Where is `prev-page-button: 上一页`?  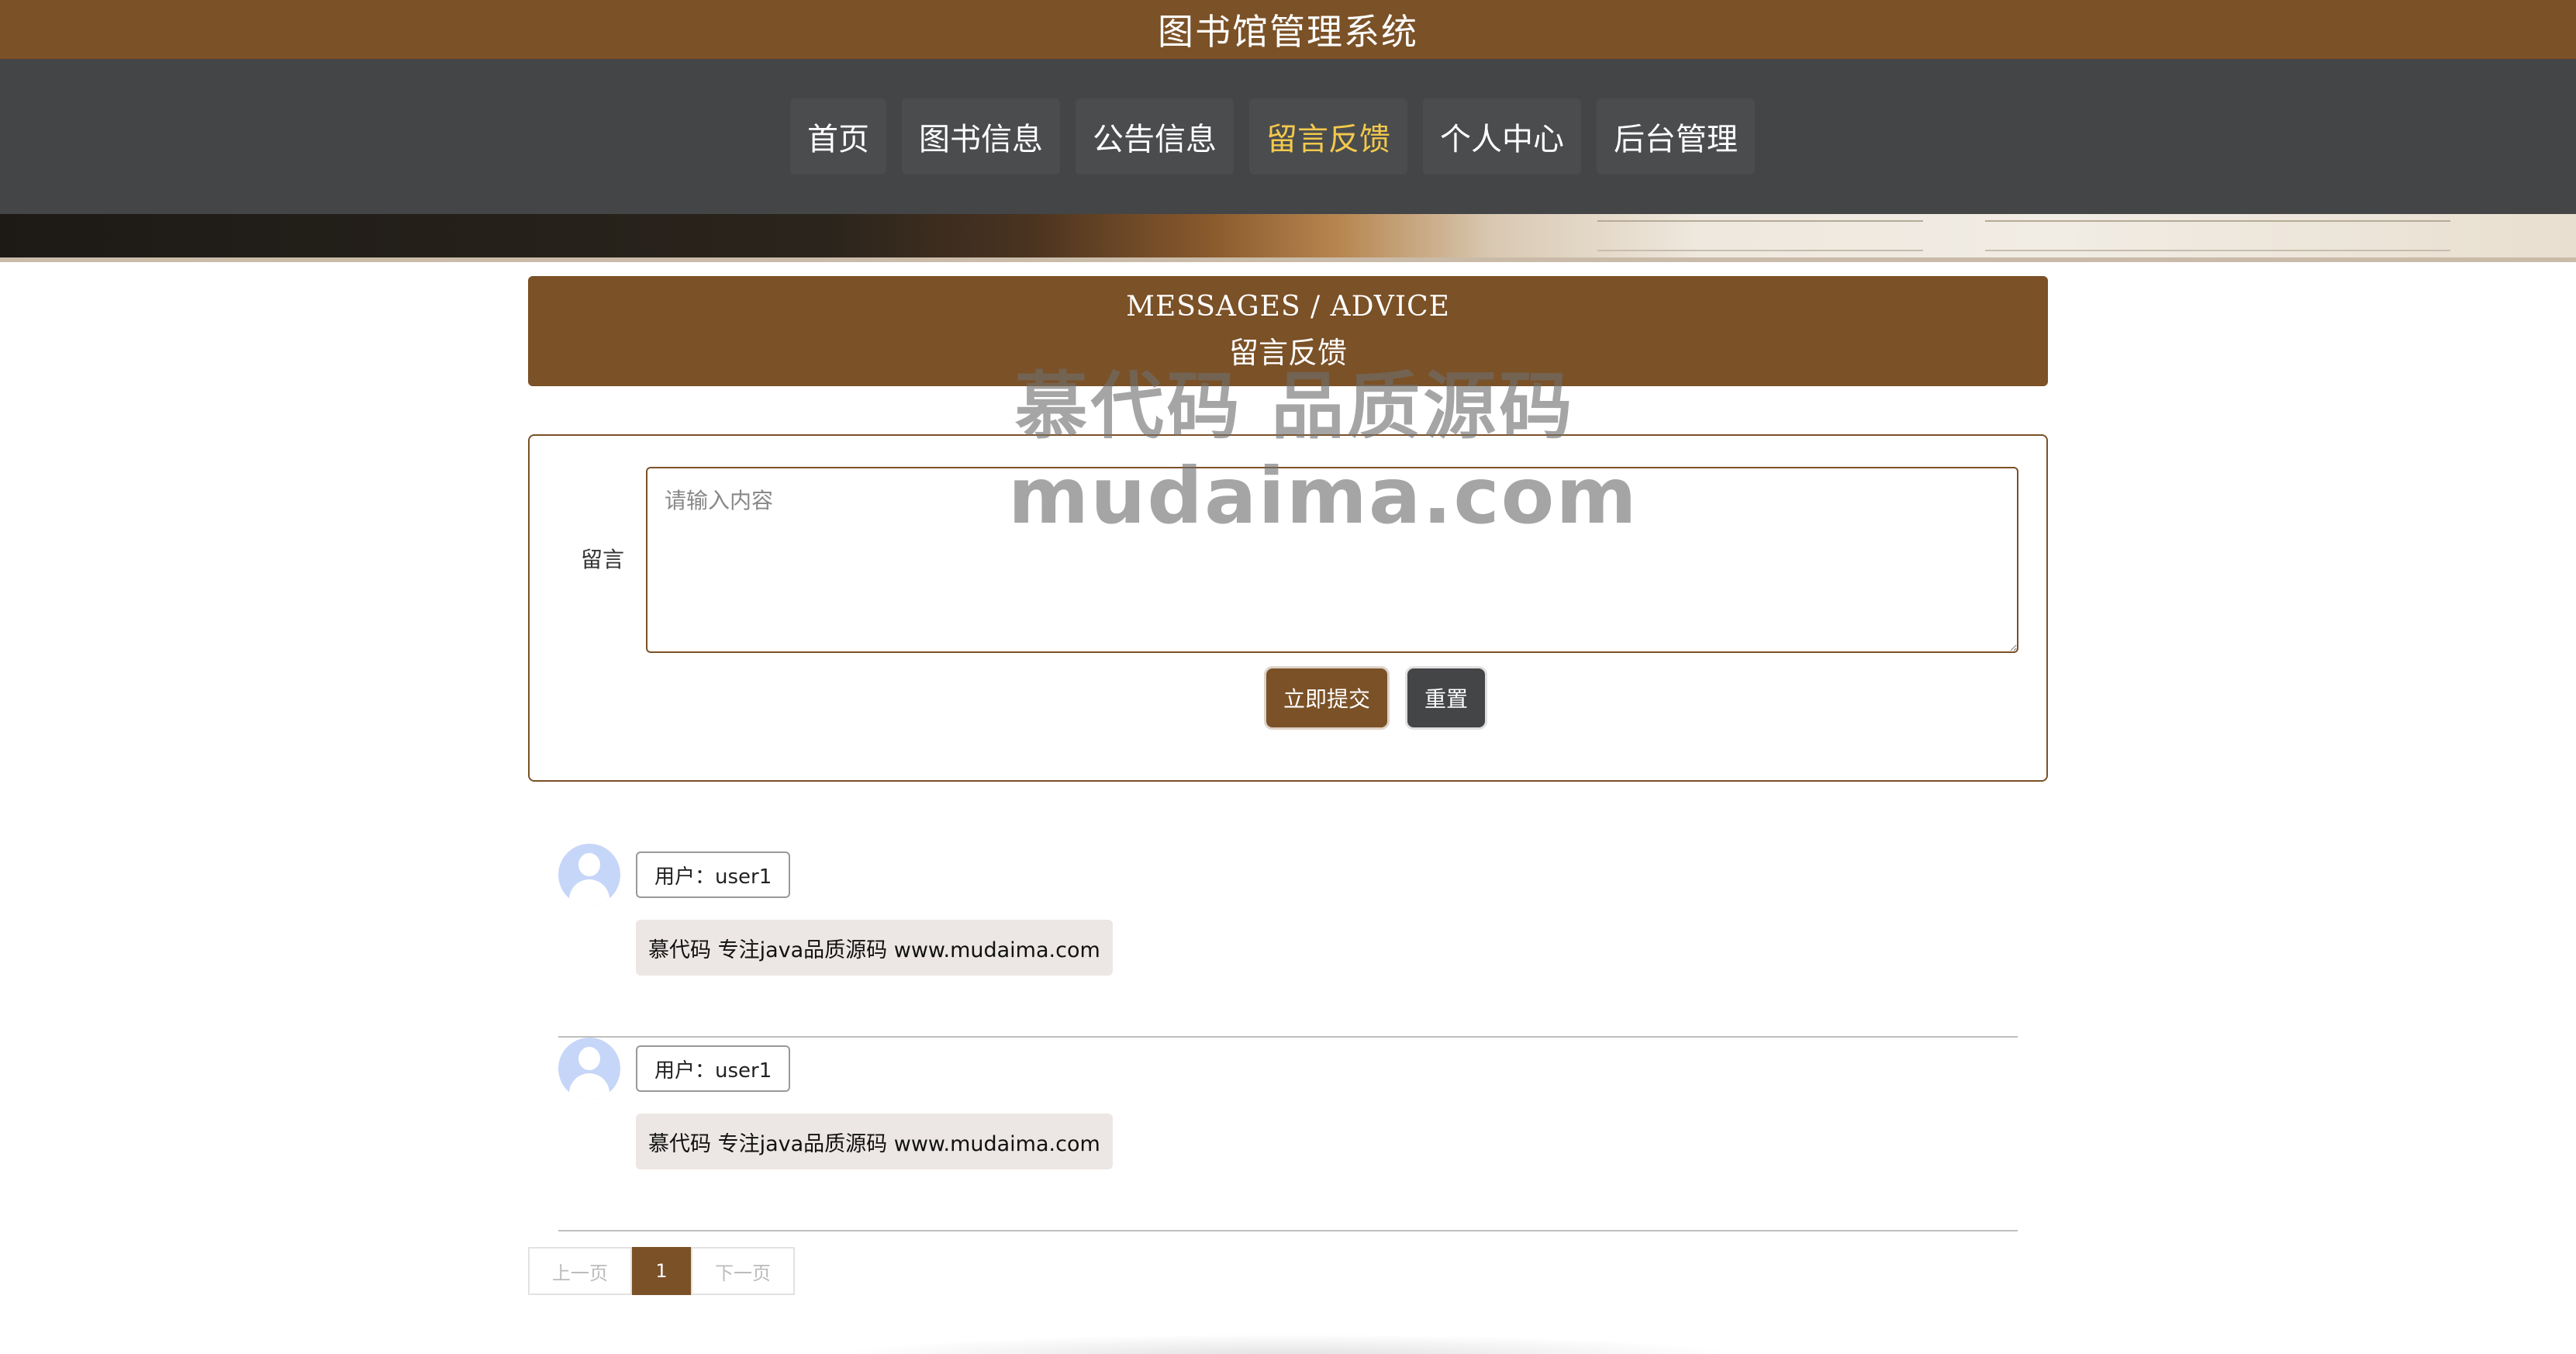
prev-page-button: 上一页 is located at coordinates (580, 1271).